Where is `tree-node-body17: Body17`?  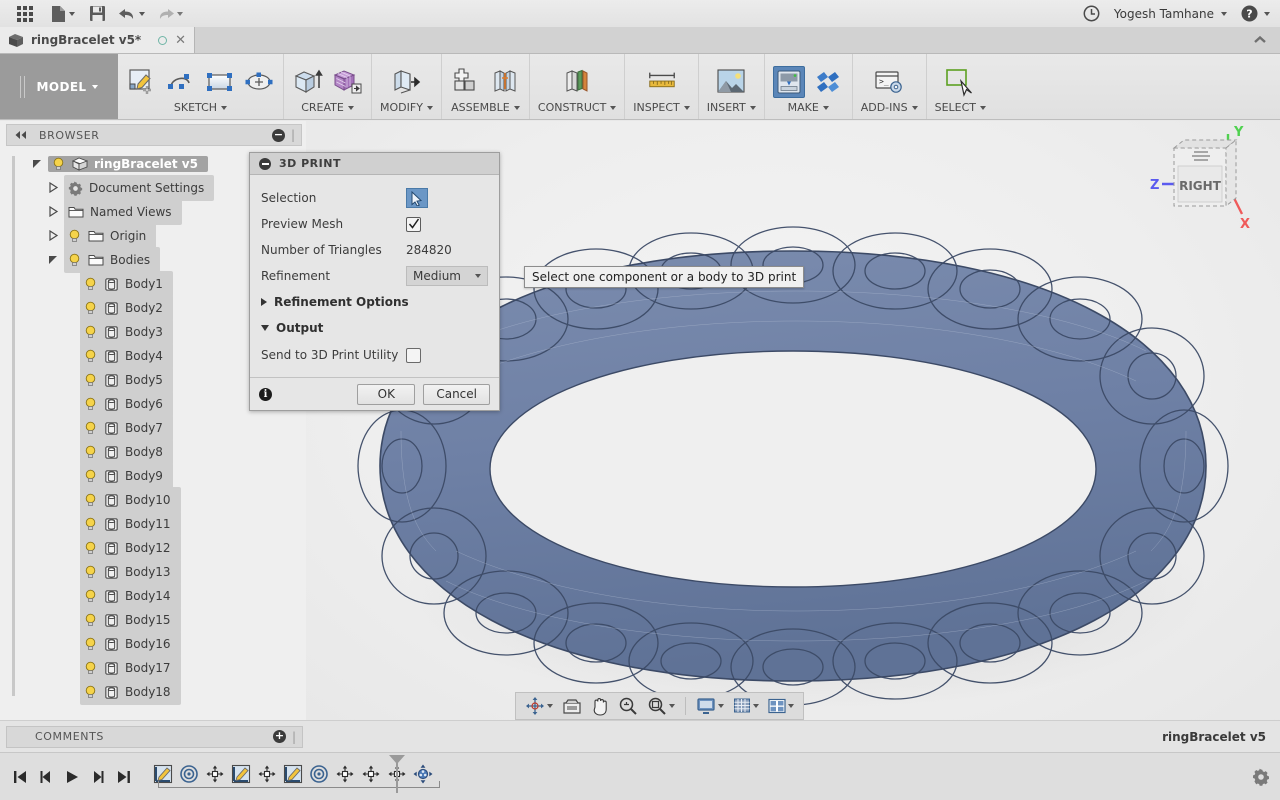
tree-node-body17: Body17 is located at coordinates (158, 668).